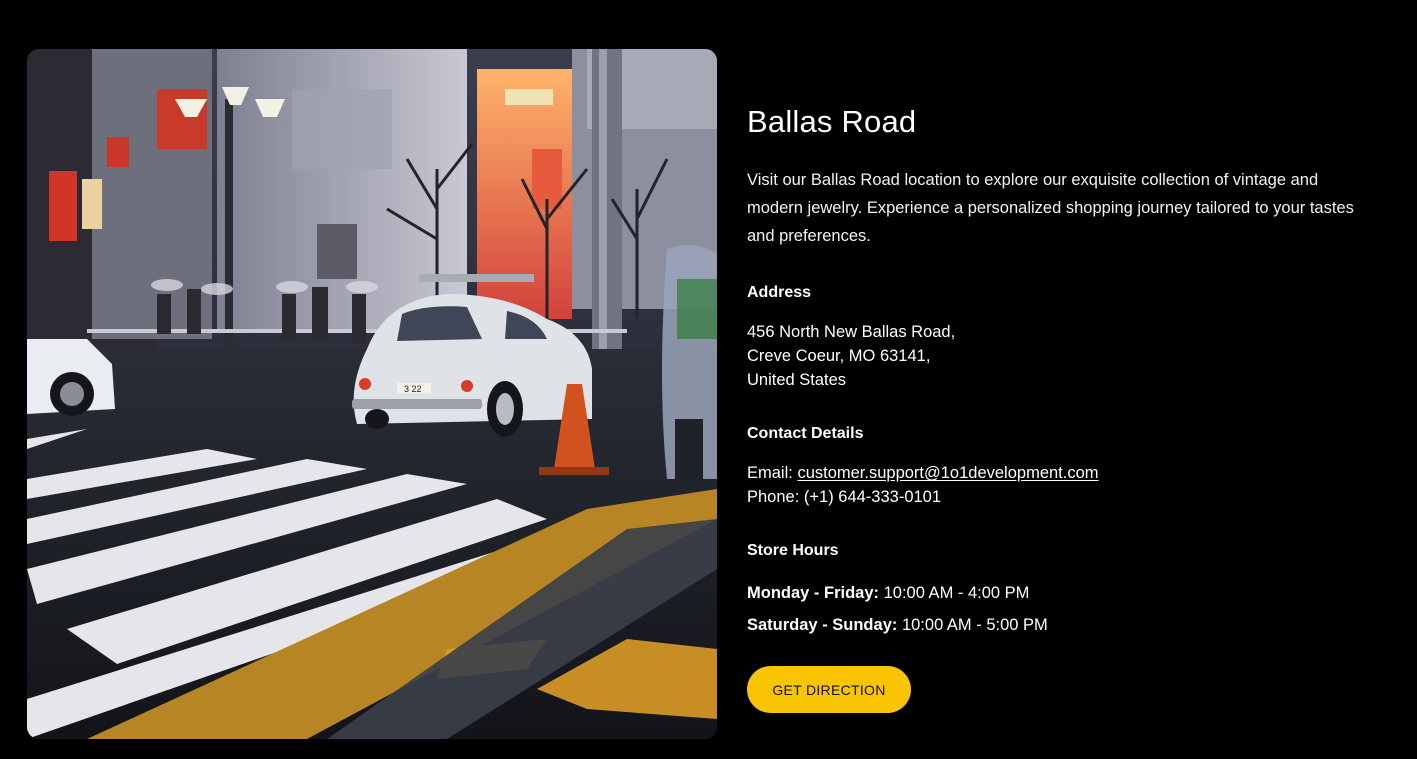  What do you see at coordinates (1067, 593) in the screenshot?
I see `hours-row-weekdays: Monday - Friday: 10:00 AM - 4:00 PM` at bounding box center [1067, 593].